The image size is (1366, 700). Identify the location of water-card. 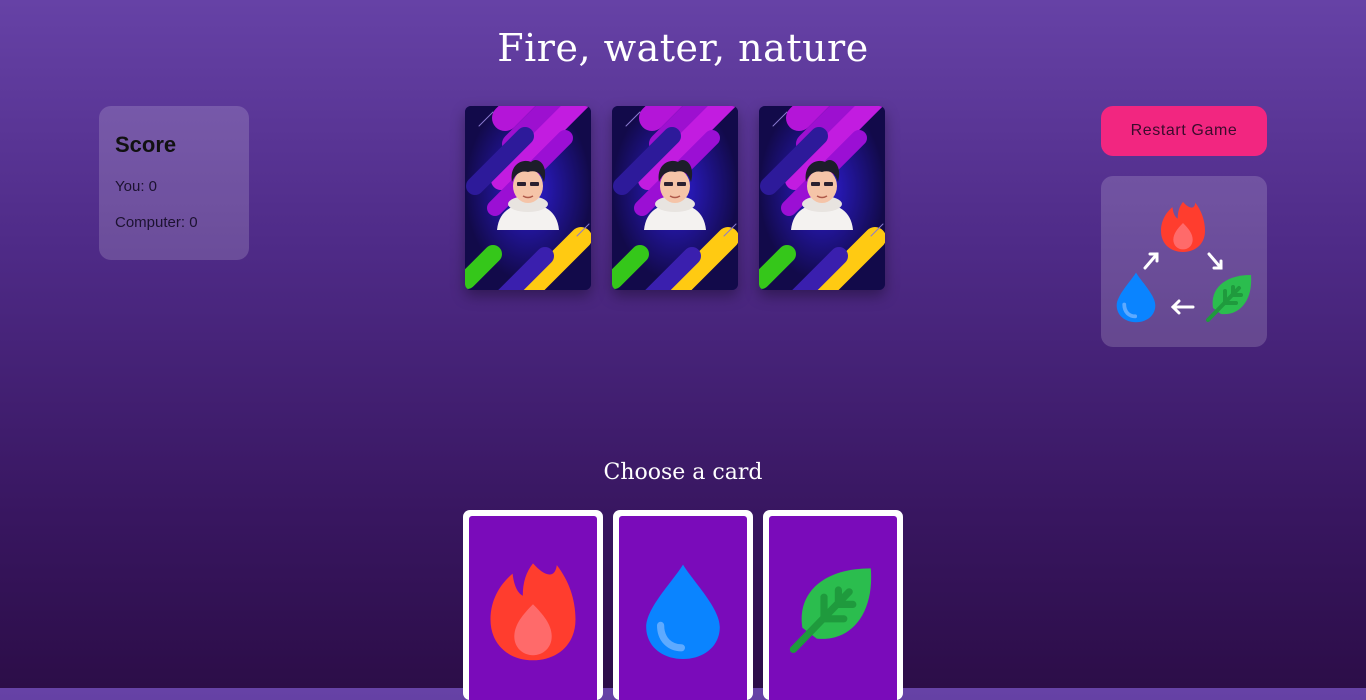
(683, 605).